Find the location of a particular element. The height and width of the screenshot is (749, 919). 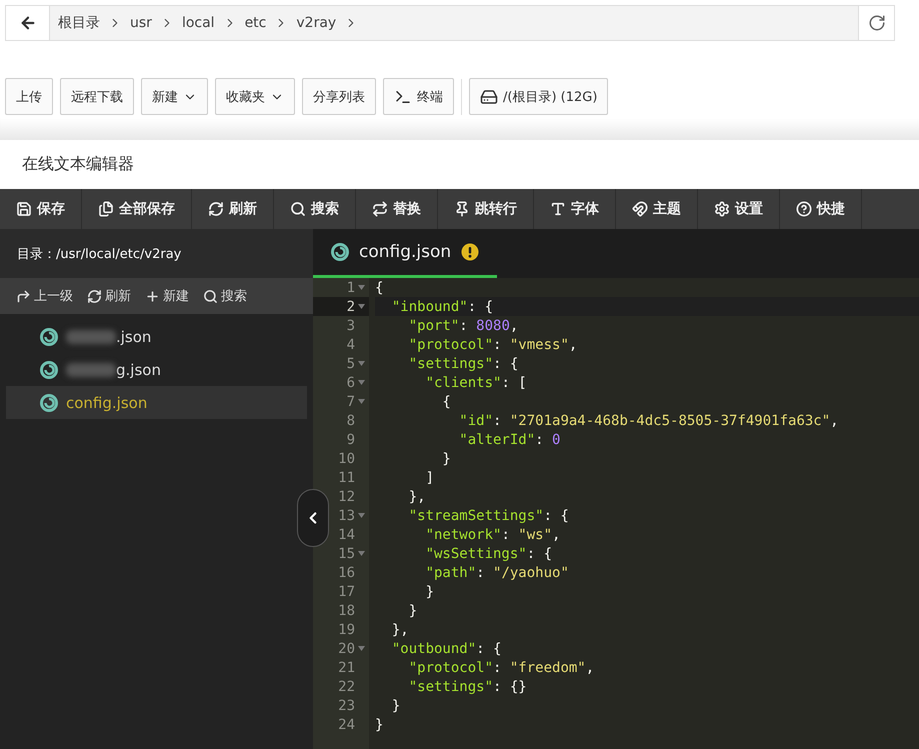

file-item: g.json is located at coordinates (156, 369).